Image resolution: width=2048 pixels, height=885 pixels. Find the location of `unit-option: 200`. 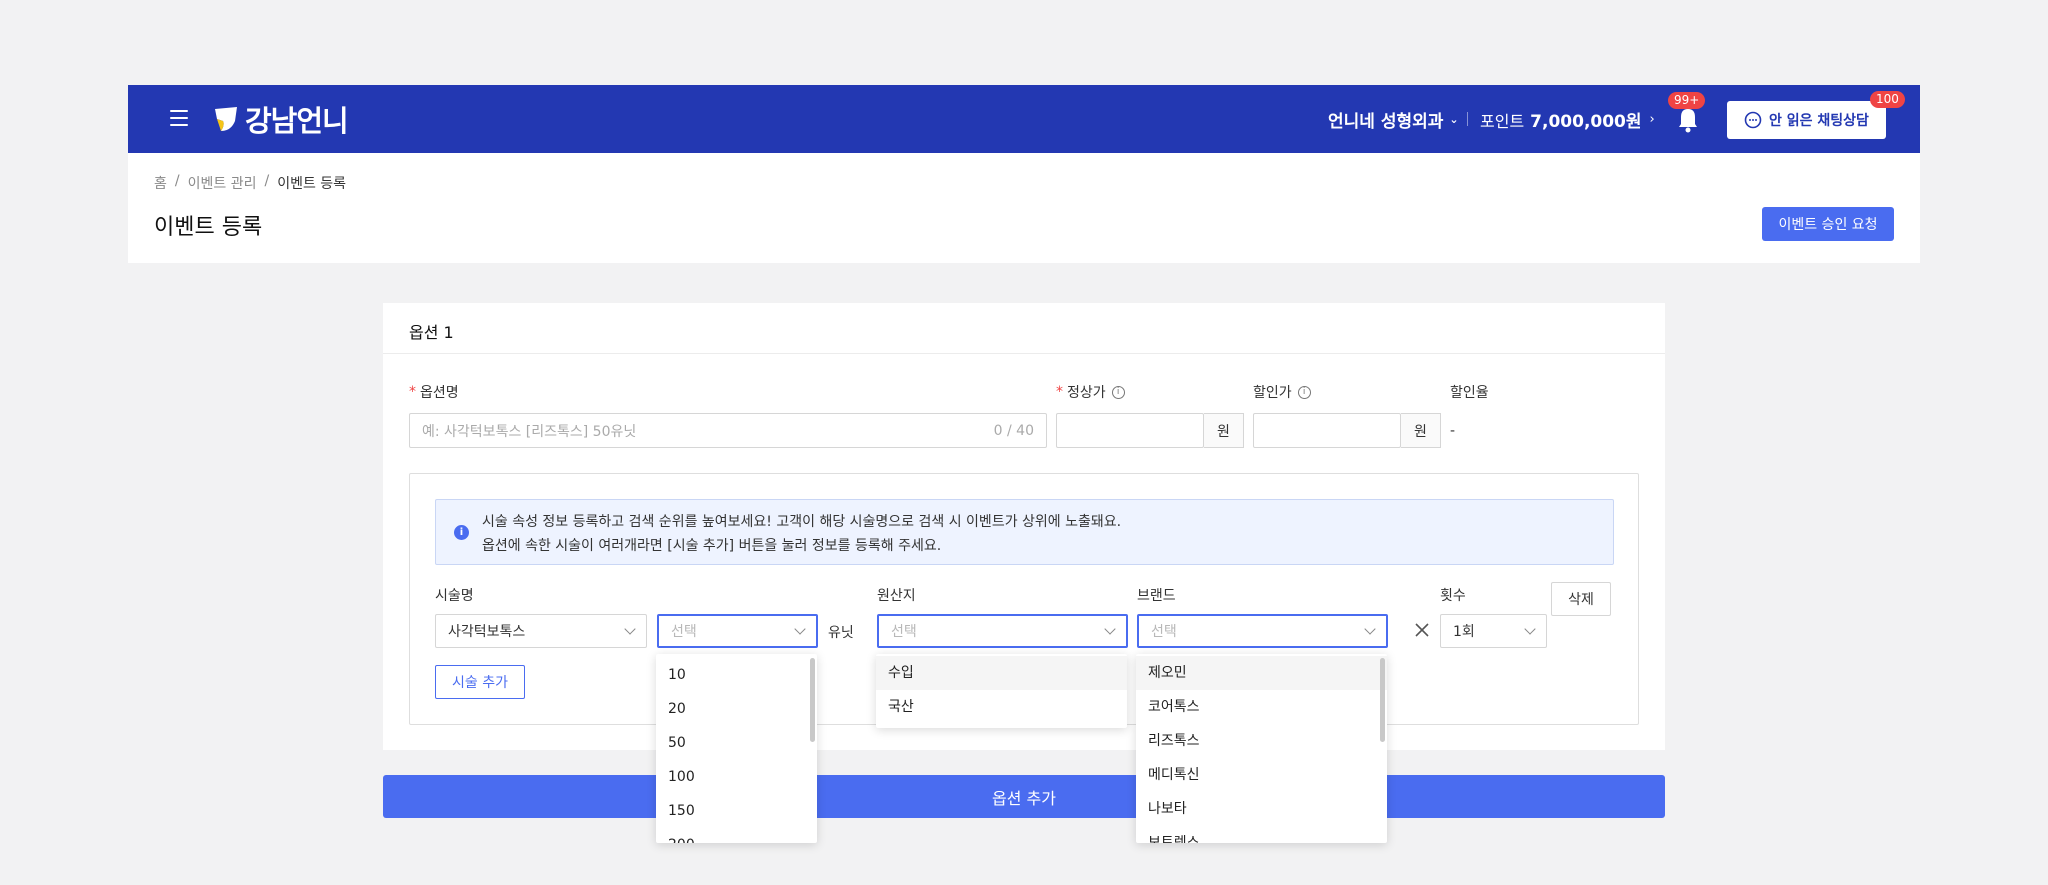

unit-option: 200 is located at coordinates (736, 835).